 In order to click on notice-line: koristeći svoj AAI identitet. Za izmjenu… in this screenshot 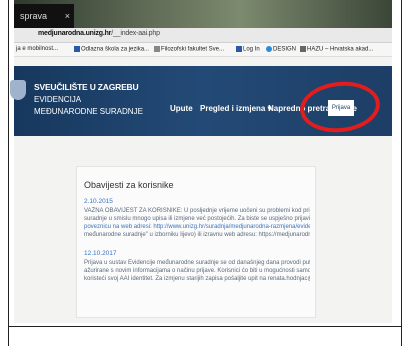, I will do `click(197, 279)`.